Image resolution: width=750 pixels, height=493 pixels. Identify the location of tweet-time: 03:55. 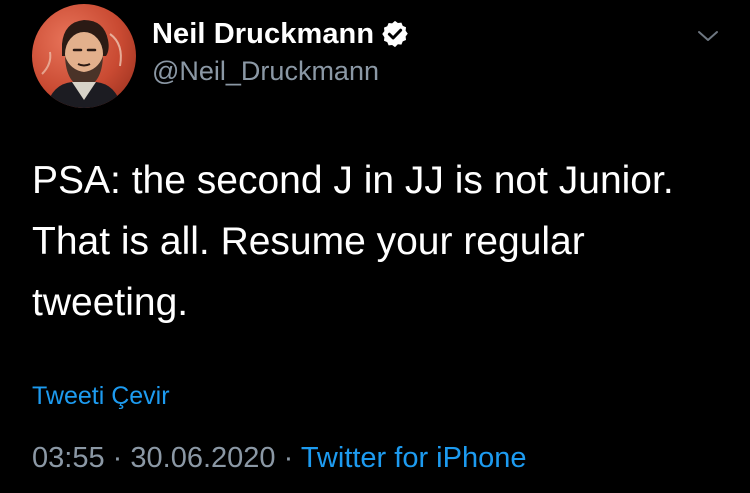
(68, 458).